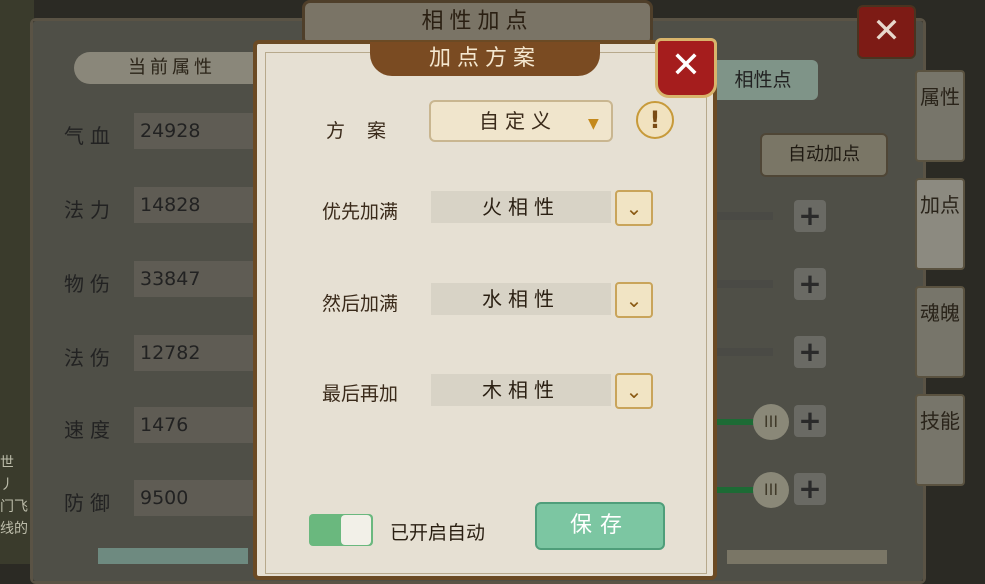 This screenshot has width=985, height=584. What do you see at coordinates (194, 205) in the screenshot?
I see `stat-value-mana: 14828` at bounding box center [194, 205].